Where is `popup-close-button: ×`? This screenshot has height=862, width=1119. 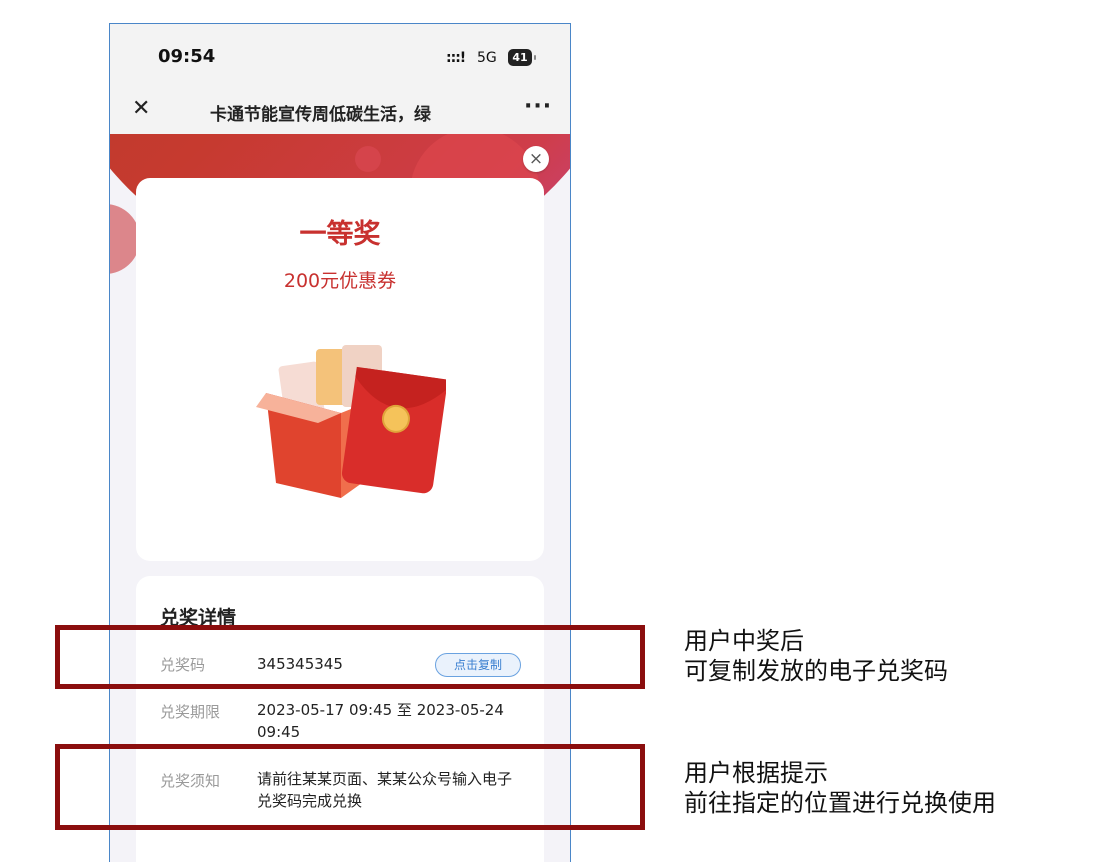 popup-close-button: × is located at coordinates (536, 159).